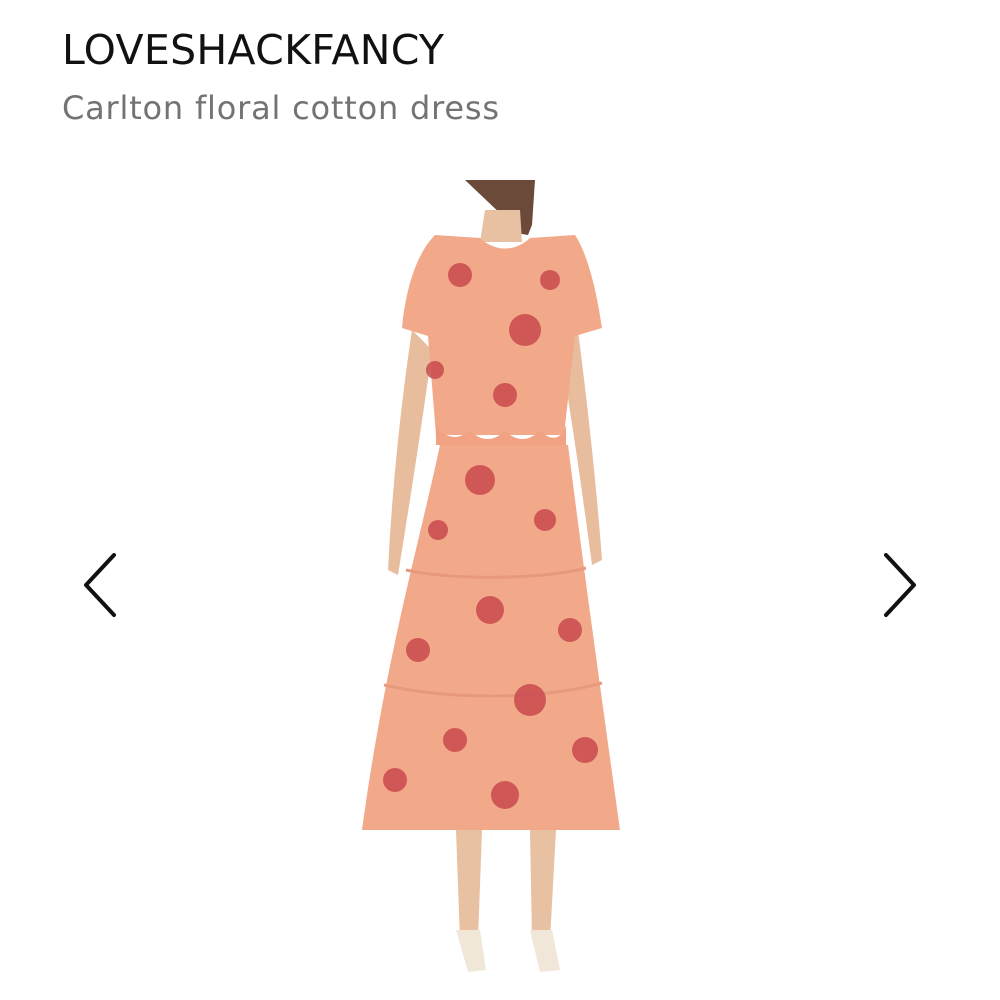 This screenshot has width=1000, height=1000. I want to click on brand-name: LOVESHACKFANCY, so click(253, 50).